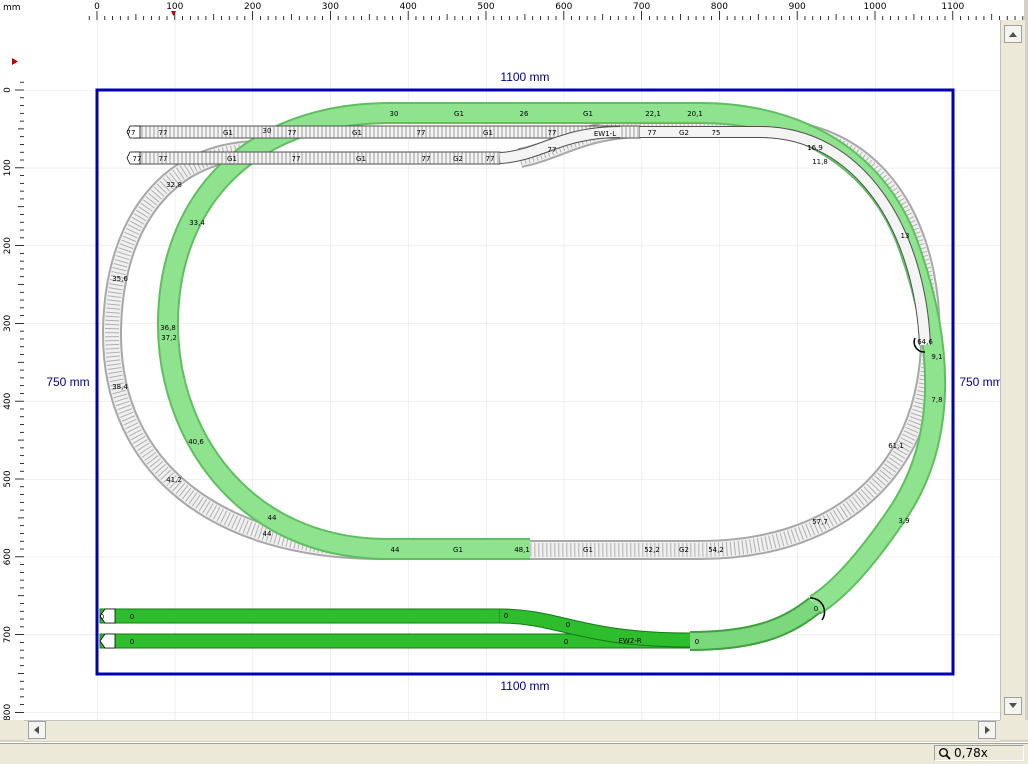 Image resolution: width=1028 pixels, height=764 pixels. What do you see at coordinates (196, 442) in the screenshot?
I see `track-label: 40,6` at bounding box center [196, 442].